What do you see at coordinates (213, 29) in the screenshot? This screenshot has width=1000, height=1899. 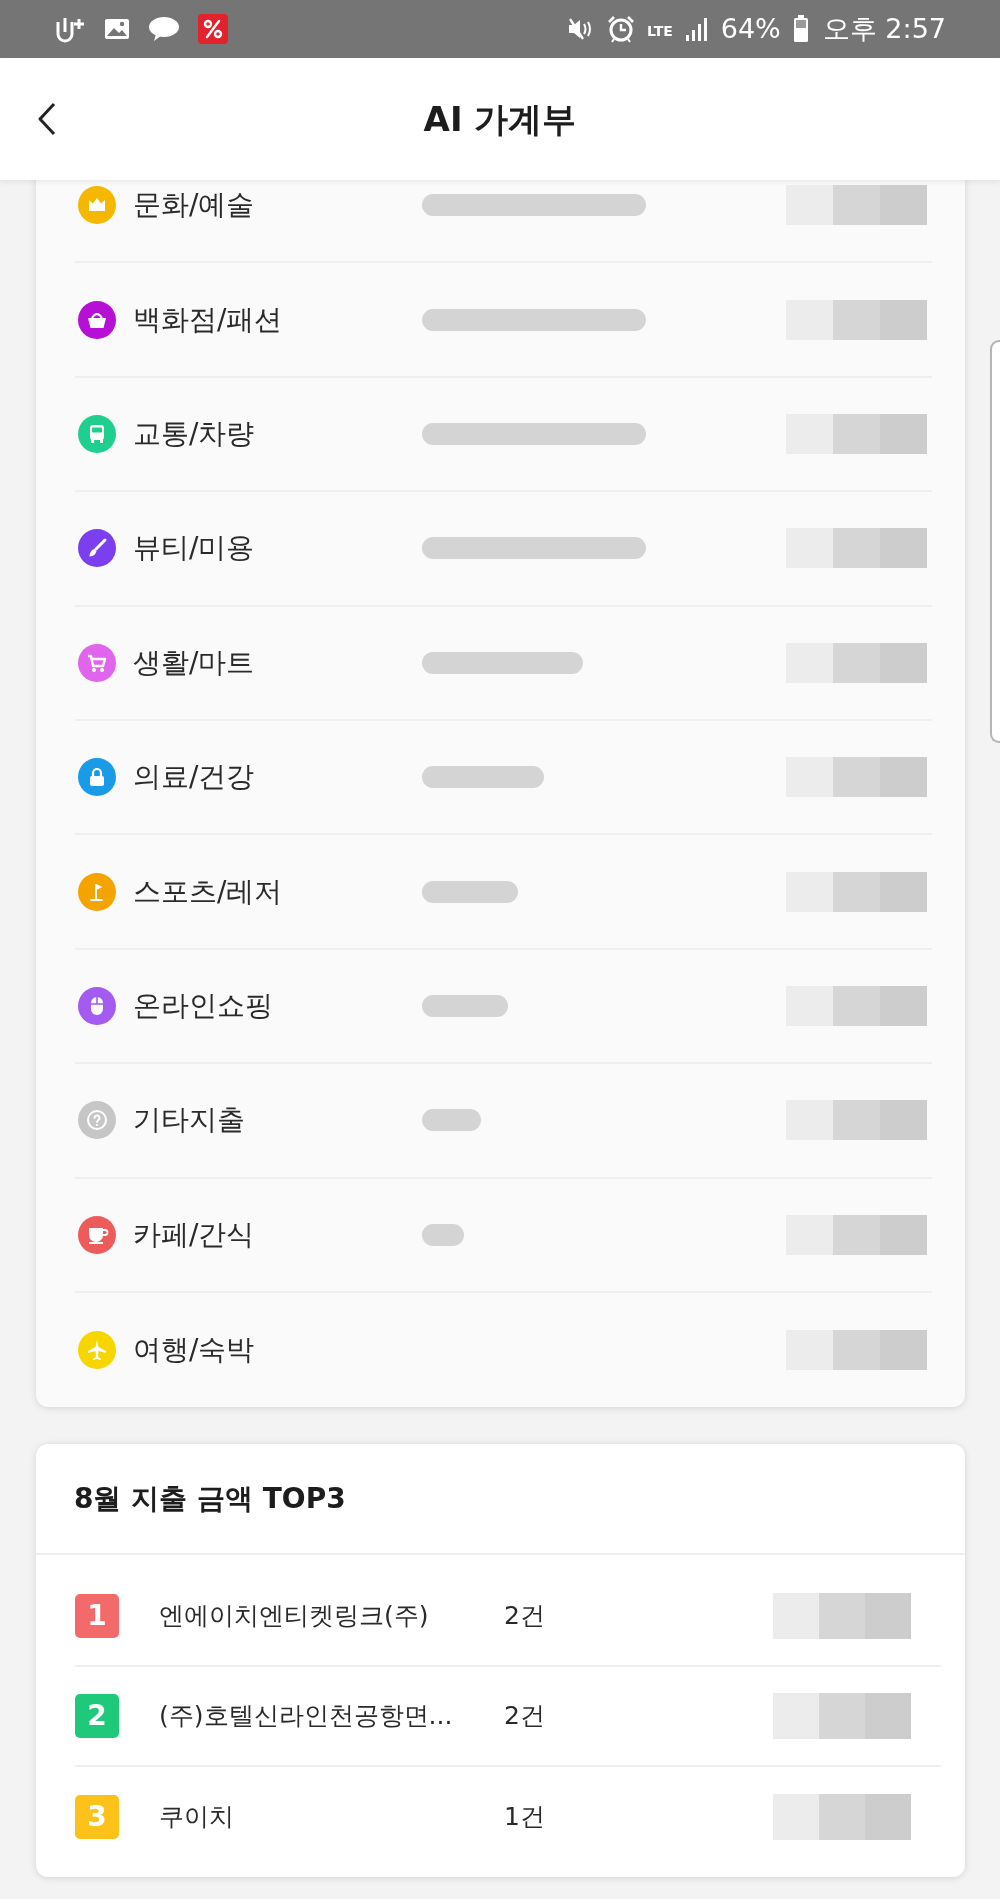 I see `app-icon` at bounding box center [213, 29].